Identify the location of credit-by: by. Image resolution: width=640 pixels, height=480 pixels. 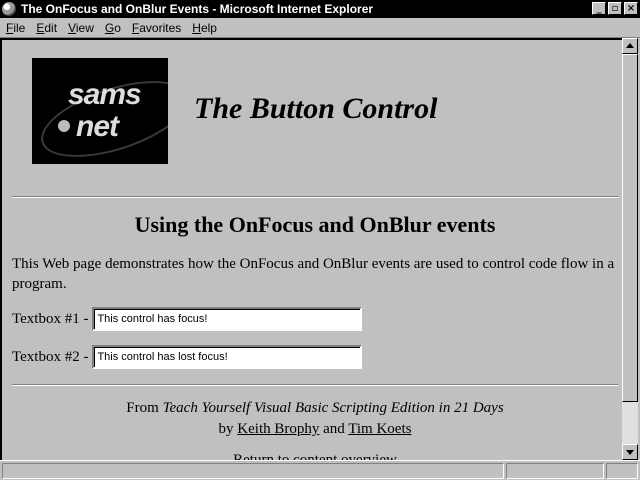
(228, 429).